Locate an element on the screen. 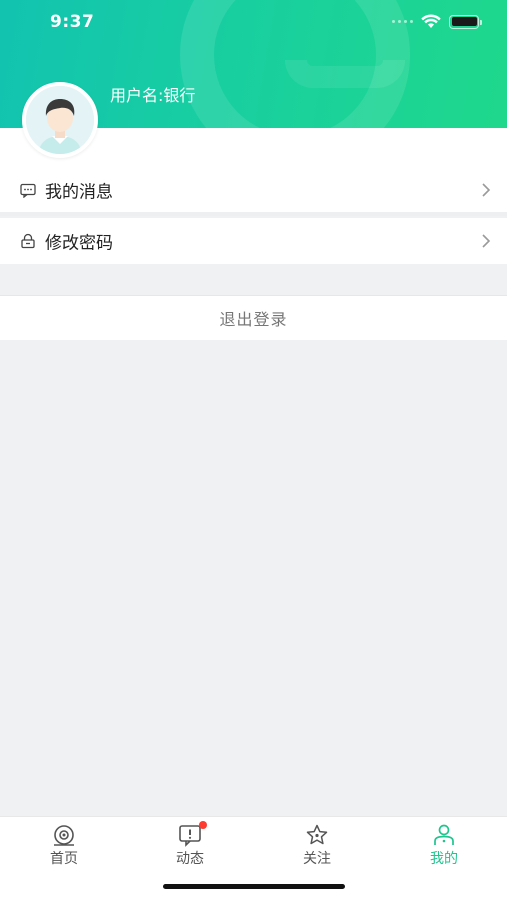 The height and width of the screenshot is (900, 507). tab-mine: 我的 is located at coordinates (444, 848).